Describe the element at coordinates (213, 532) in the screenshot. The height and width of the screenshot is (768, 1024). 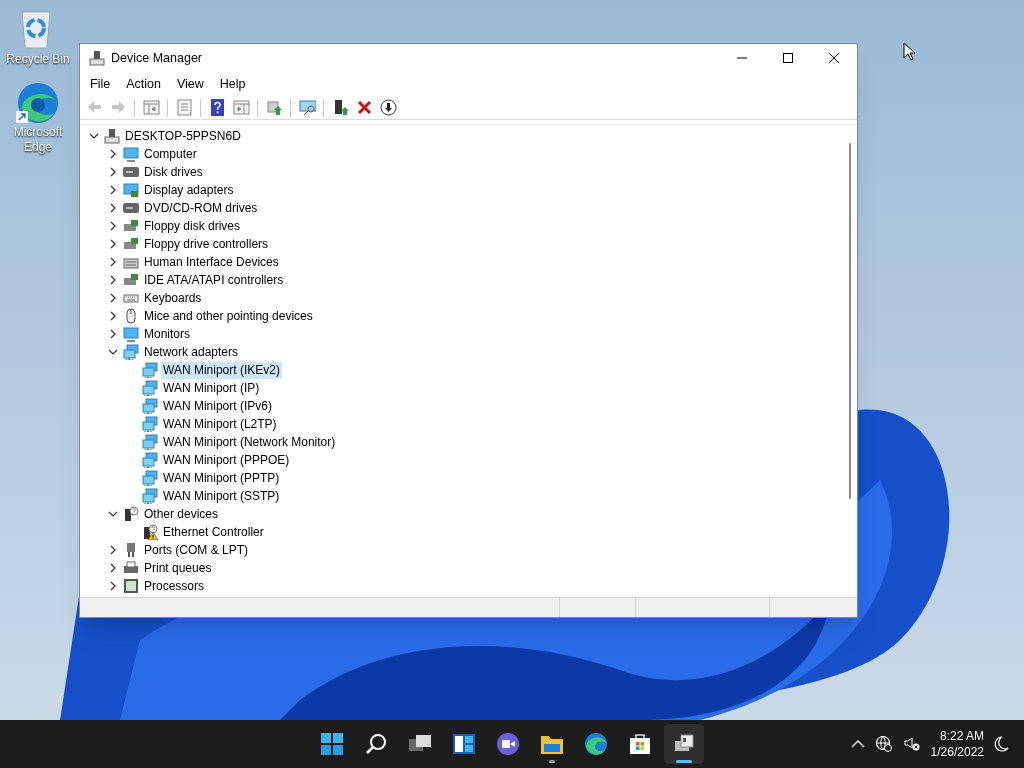
I see `tree-item: Ethernet Controller` at that location.